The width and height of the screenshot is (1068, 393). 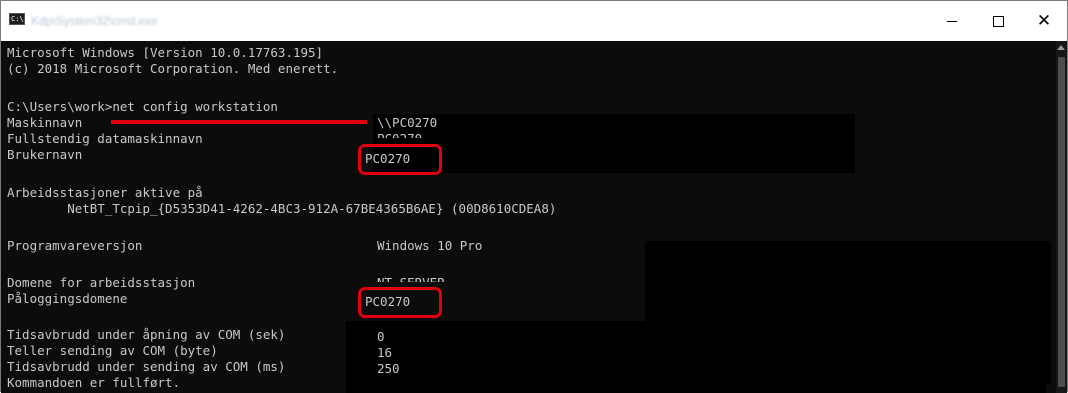 I want to click on maximize-button, so click(x=998, y=21).